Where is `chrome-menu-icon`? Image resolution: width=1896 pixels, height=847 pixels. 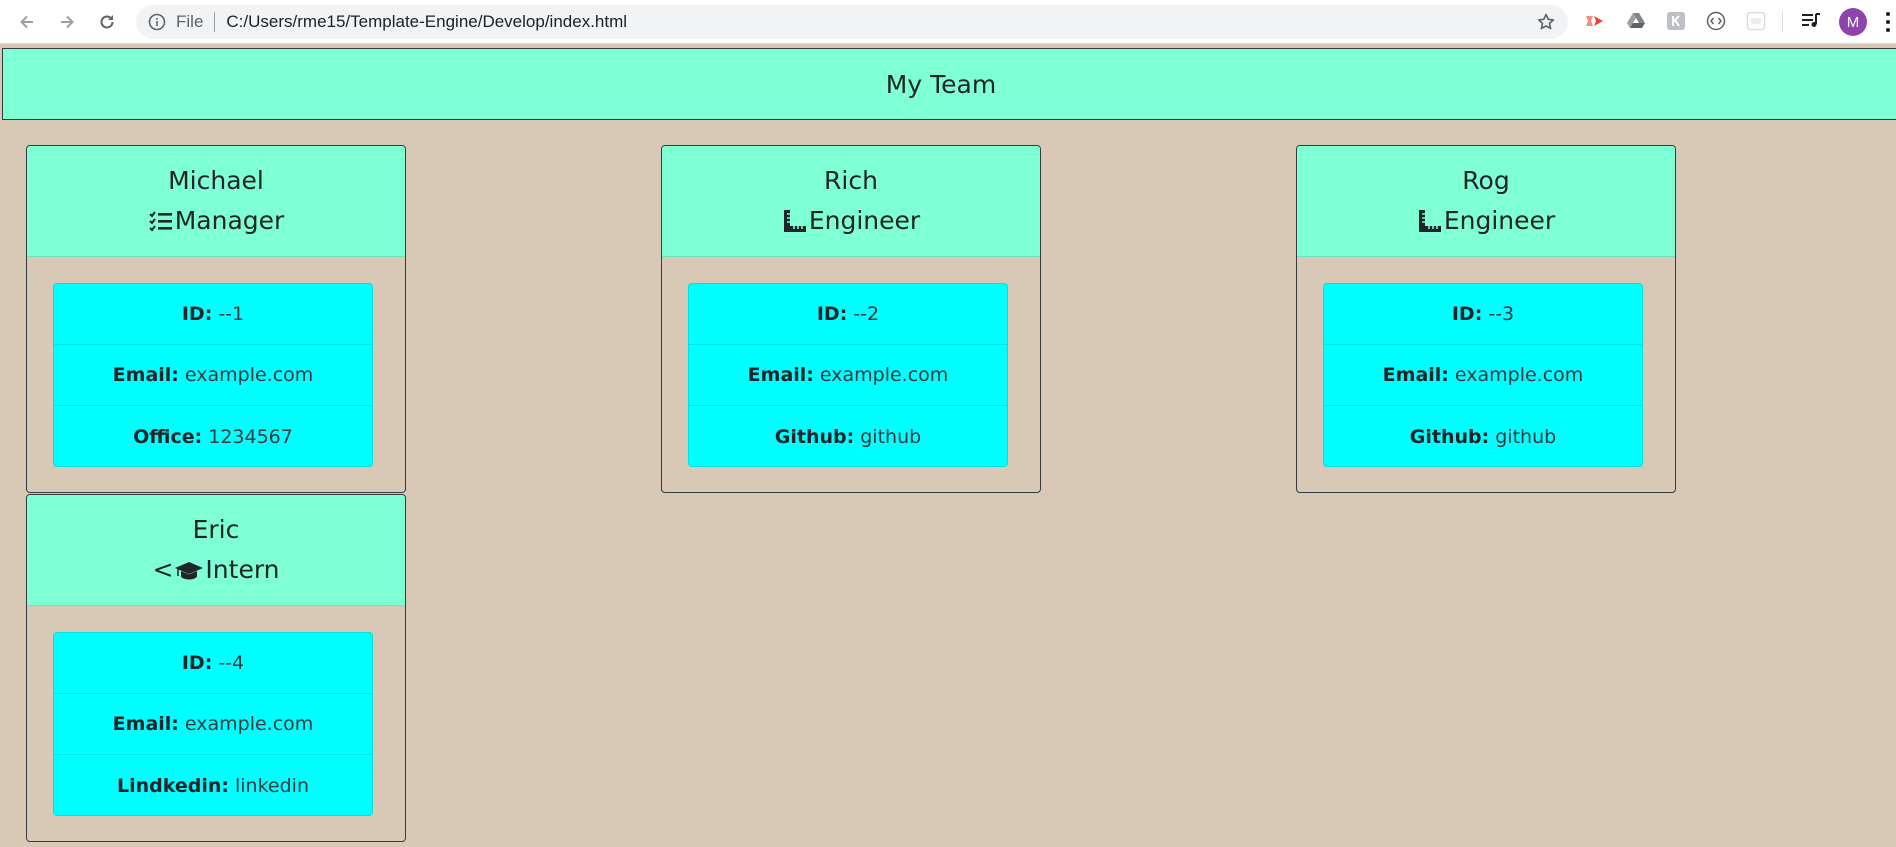
chrome-menu-icon is located at coordinates (1888, 23).